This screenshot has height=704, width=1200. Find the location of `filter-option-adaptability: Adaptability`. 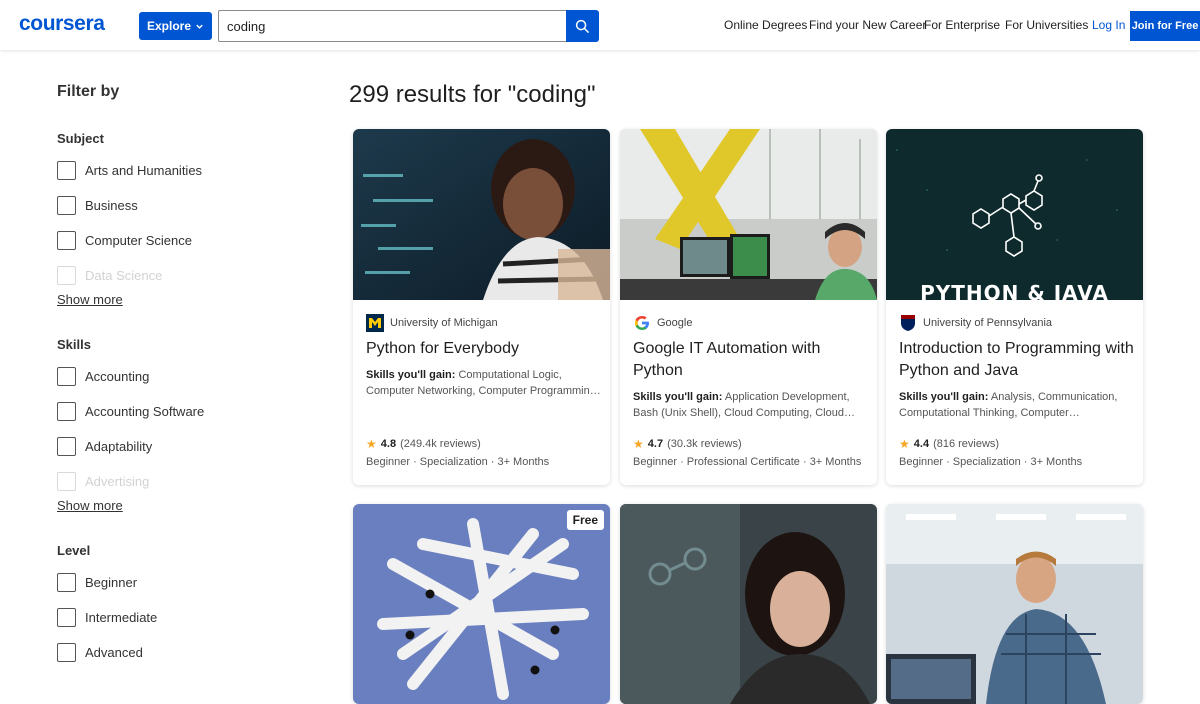

filter-option-adaptability: Adaptability is located at coordinates (104, 446).